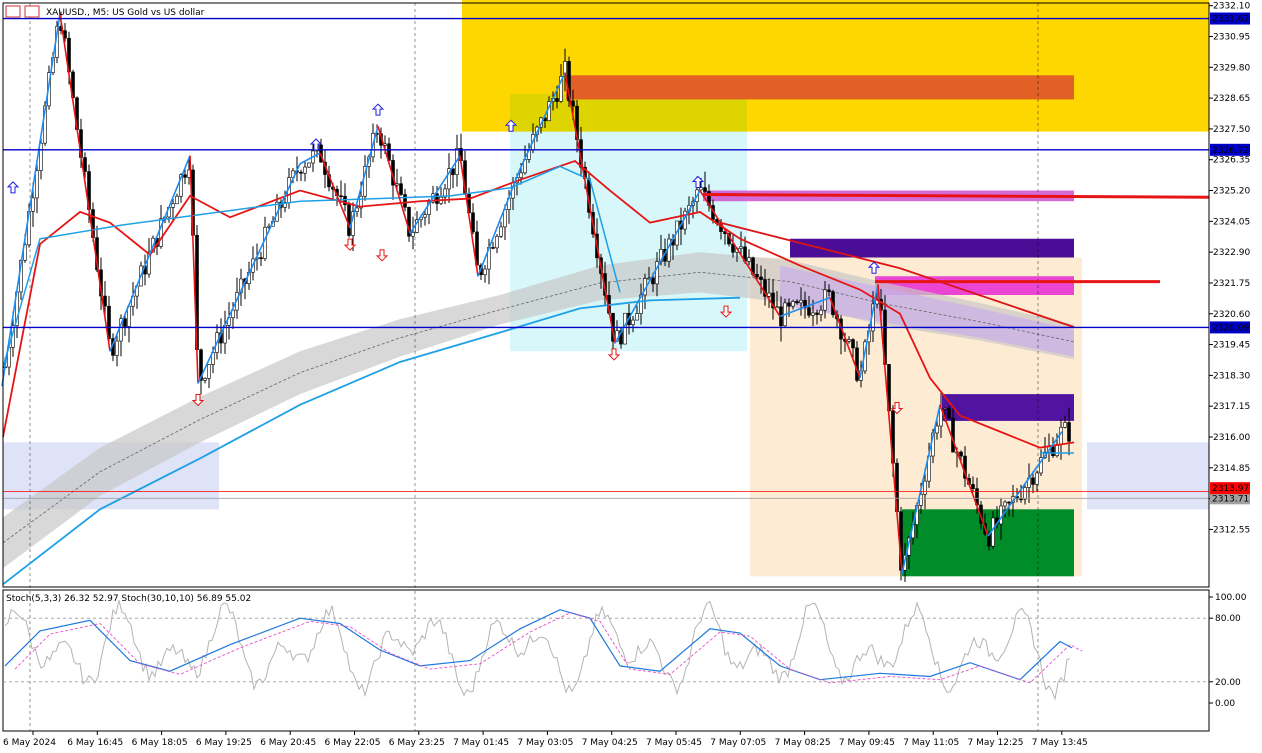  What do you see at coordinates (353, 743) in the screenshot?
I see `time-tick-label: 6 May 22:05` at bounding box center [353, 743].